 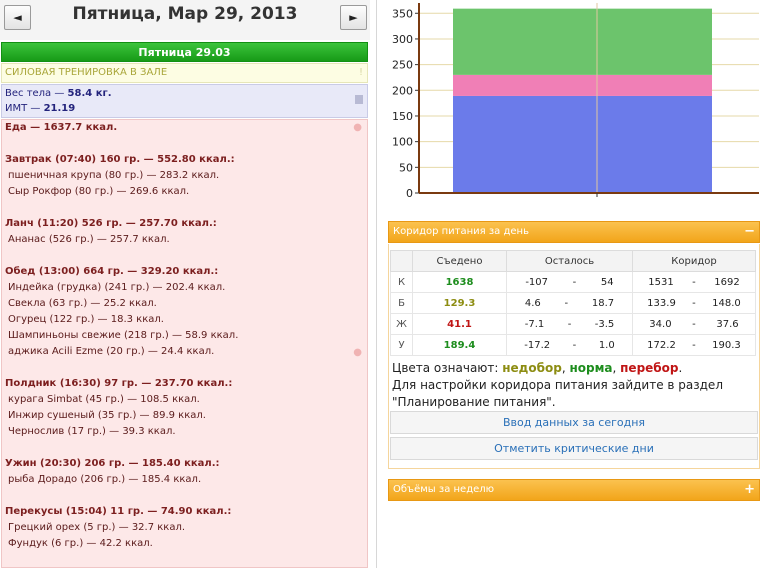 I want to click on y-tick-label: 200, so click(x=402, y=90).